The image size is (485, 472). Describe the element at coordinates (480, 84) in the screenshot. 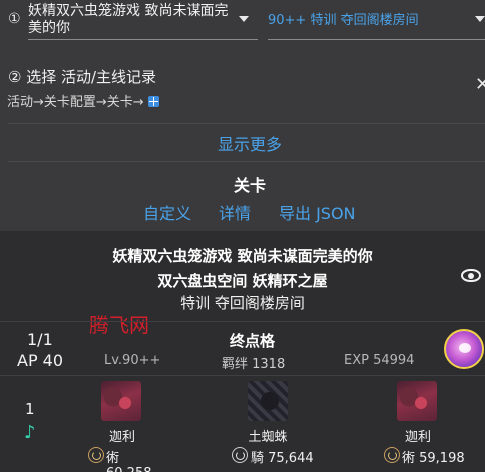

I see `close-icon: ✕` at that location.